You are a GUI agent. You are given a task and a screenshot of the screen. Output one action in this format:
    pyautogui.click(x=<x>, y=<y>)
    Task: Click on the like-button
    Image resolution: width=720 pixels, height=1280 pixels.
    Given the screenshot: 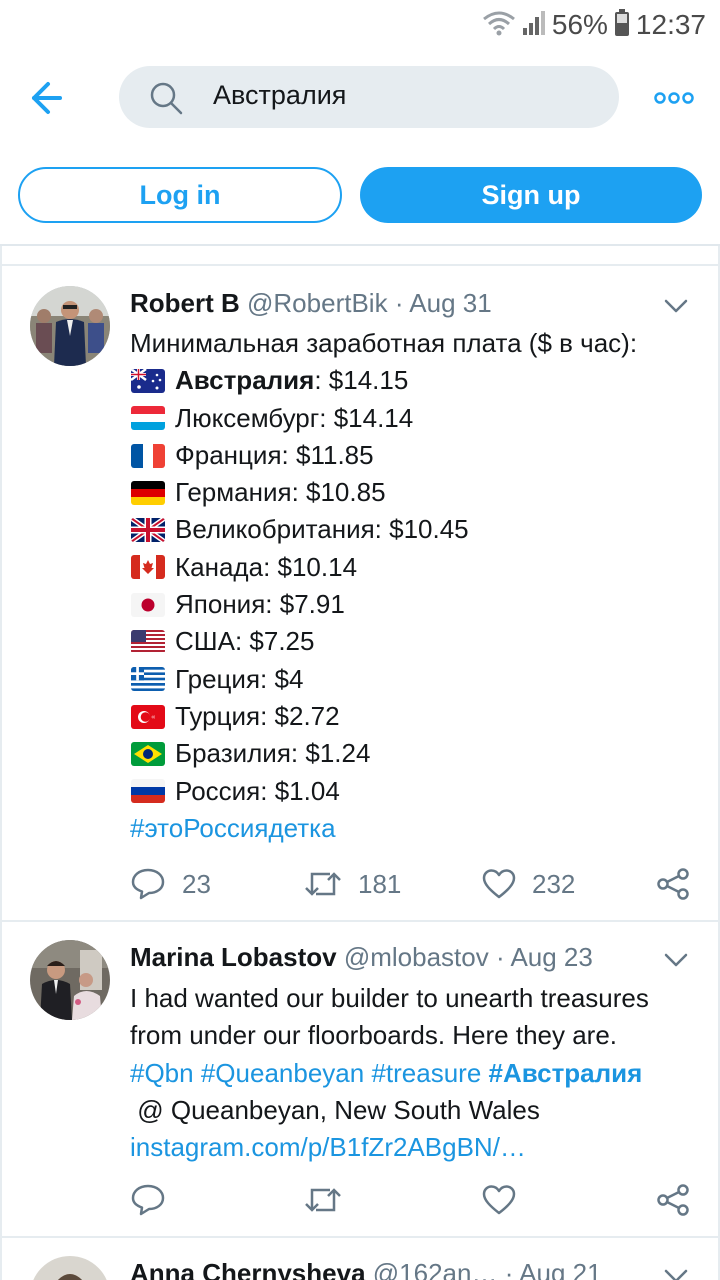 What is the action you would take?
    pyautogui.click(x=499, y=1200)
    